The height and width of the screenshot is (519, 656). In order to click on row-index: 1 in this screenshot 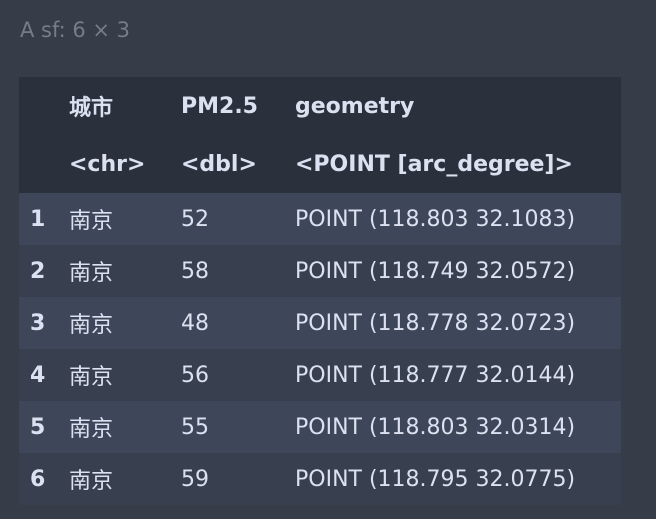, I will do `click(38, 219)`.